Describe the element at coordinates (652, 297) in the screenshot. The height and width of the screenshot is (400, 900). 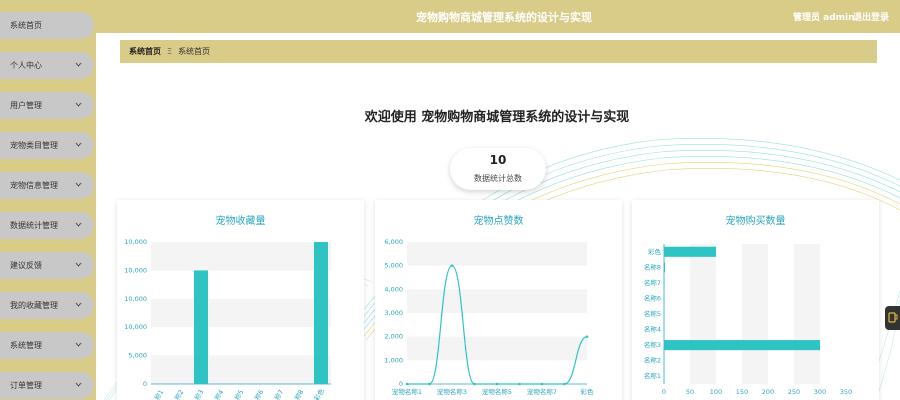
I see `y-tick-label: 名称6` at that location.